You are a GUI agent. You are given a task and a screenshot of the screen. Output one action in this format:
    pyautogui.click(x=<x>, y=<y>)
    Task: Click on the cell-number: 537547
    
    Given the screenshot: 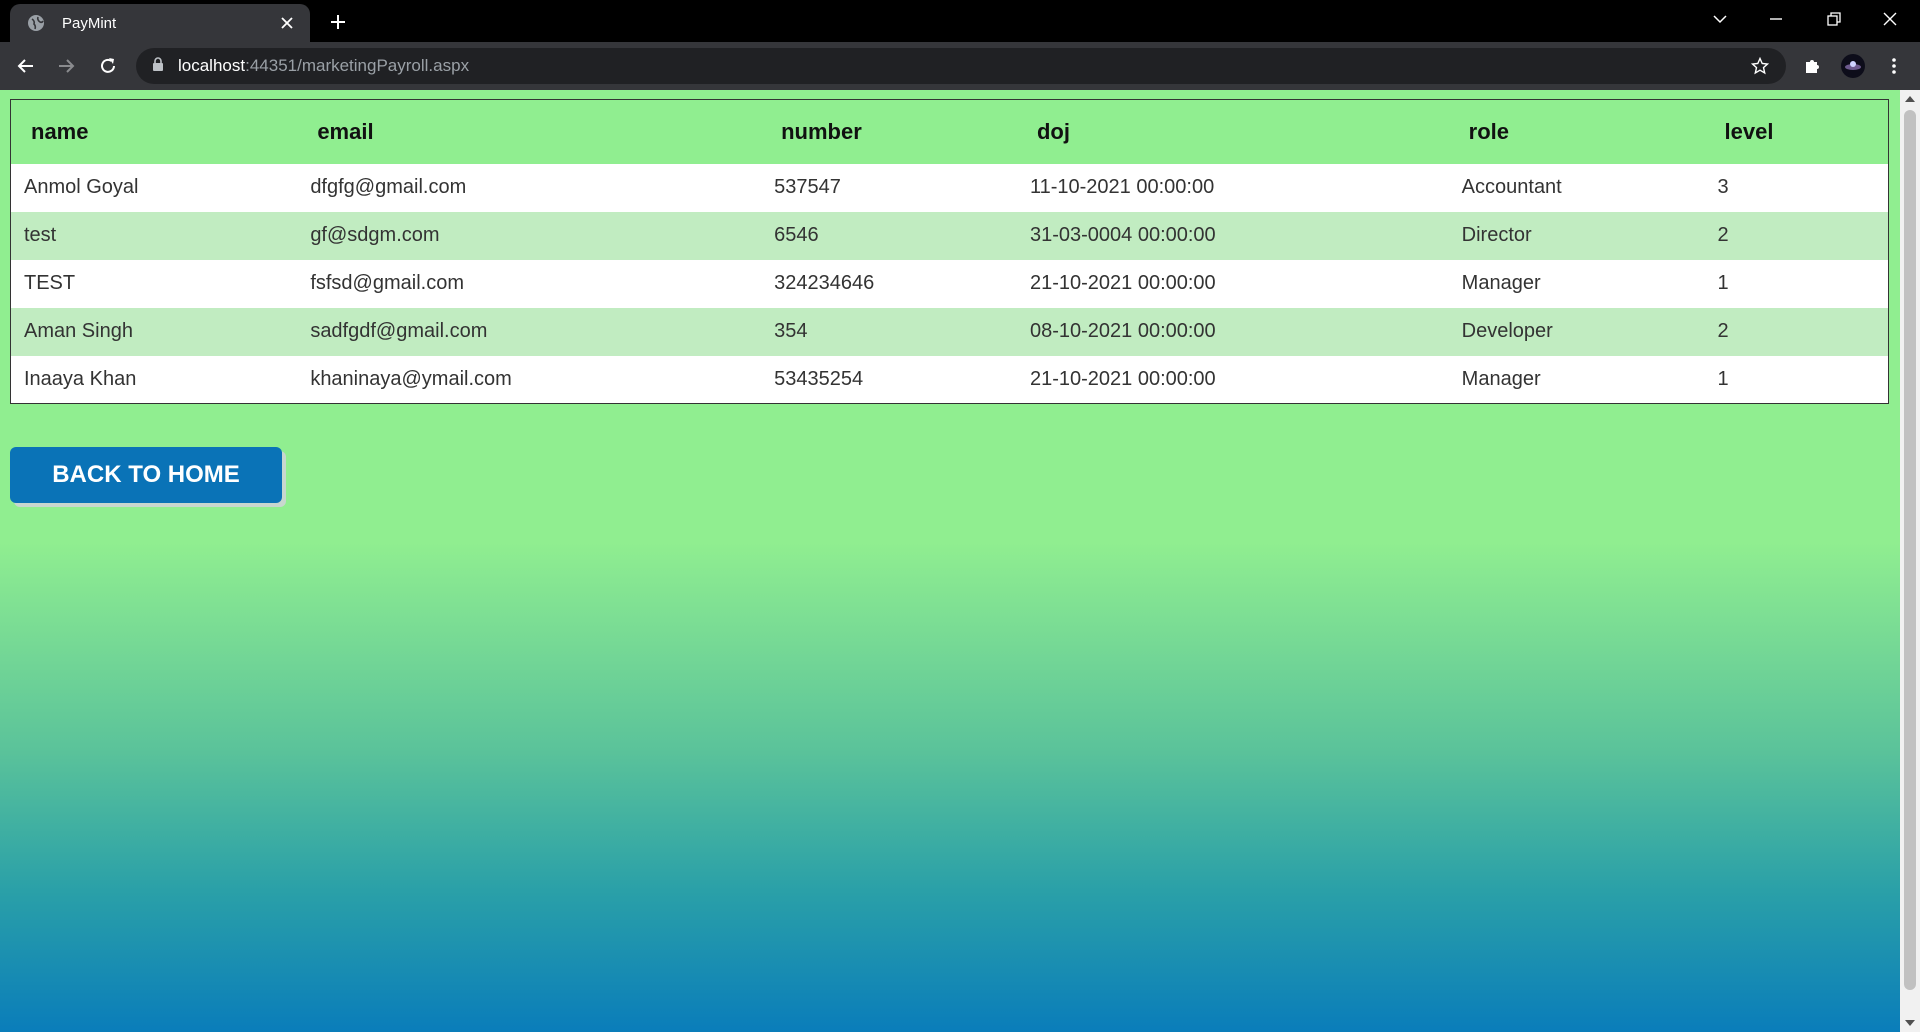 What is the action you would take?
    pyautogui.click(x=889, y=187)
    